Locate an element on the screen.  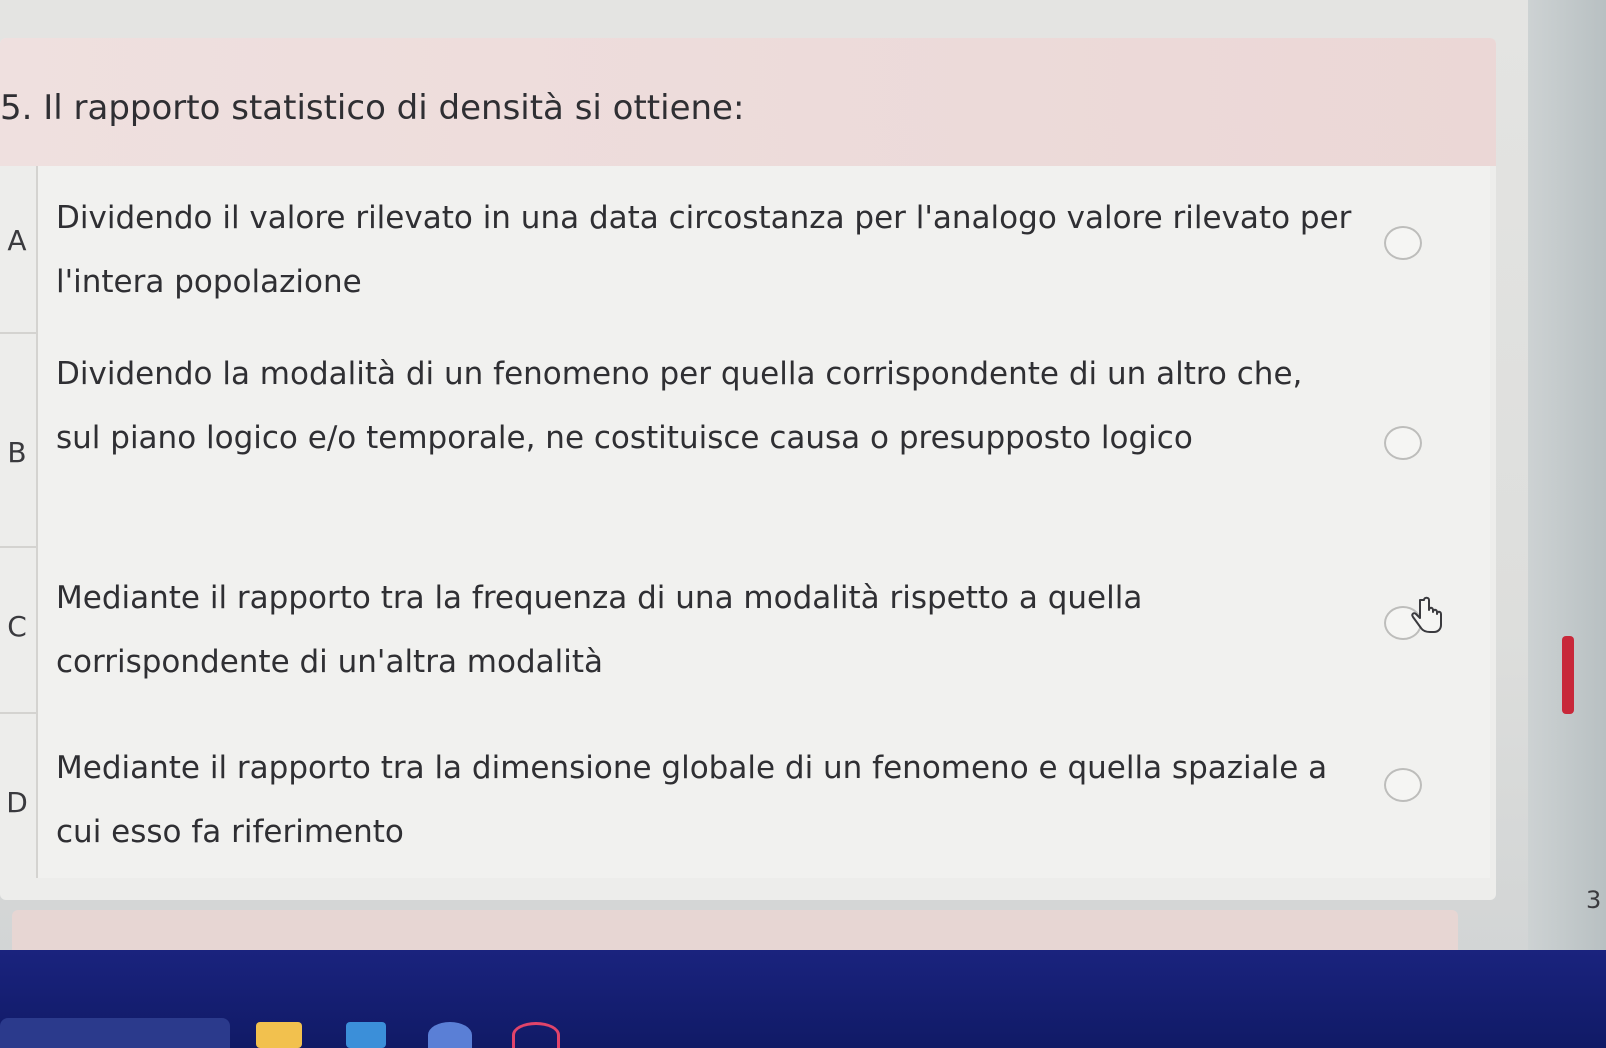
answer-letter-c: C is located at coordinates (17, 626).